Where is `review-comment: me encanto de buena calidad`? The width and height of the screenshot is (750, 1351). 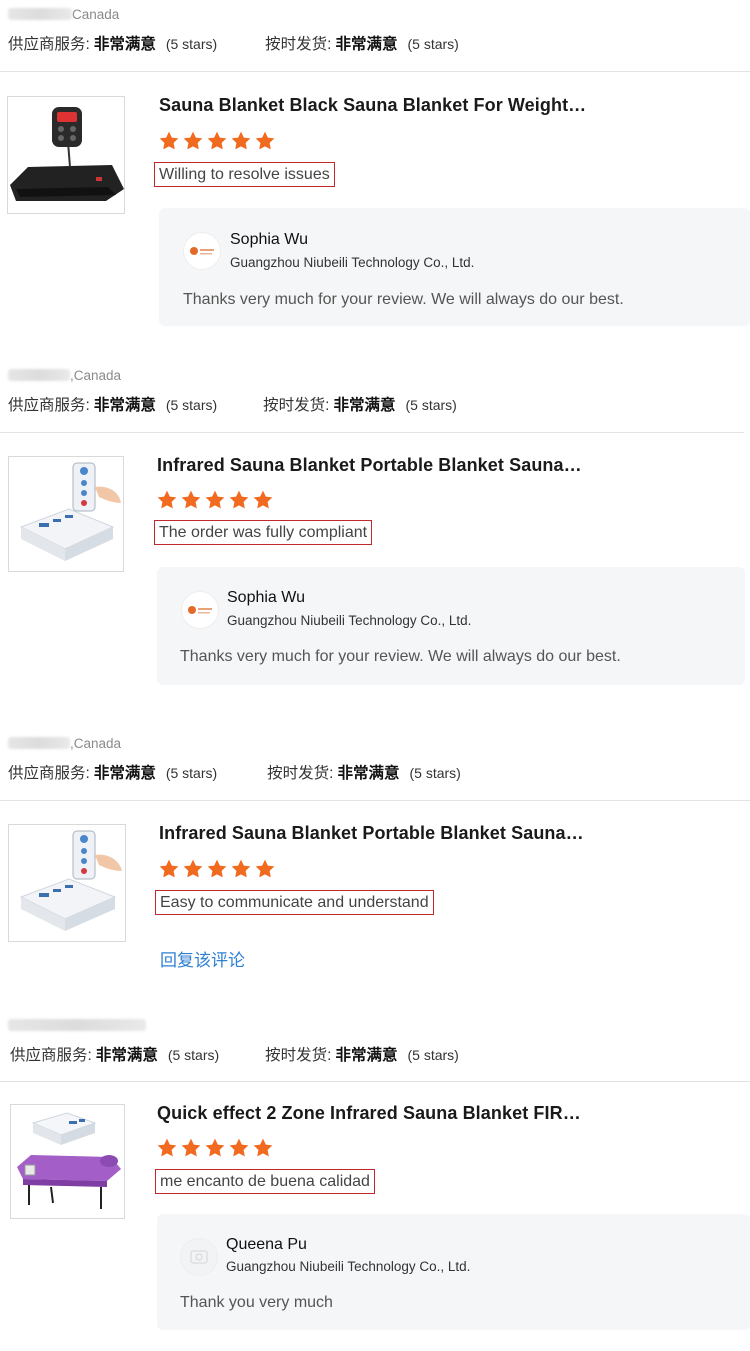 review-comment: me encanto de buena calidad is located at coordinates (265, 1181).